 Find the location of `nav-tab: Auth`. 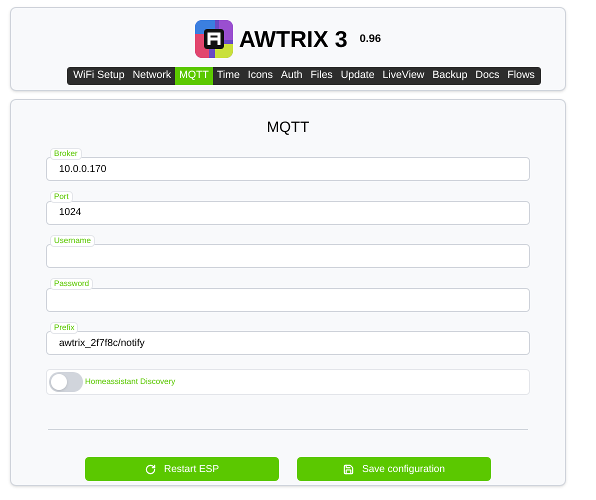

nav-tab: Auth is located at coordinates (291, 76).